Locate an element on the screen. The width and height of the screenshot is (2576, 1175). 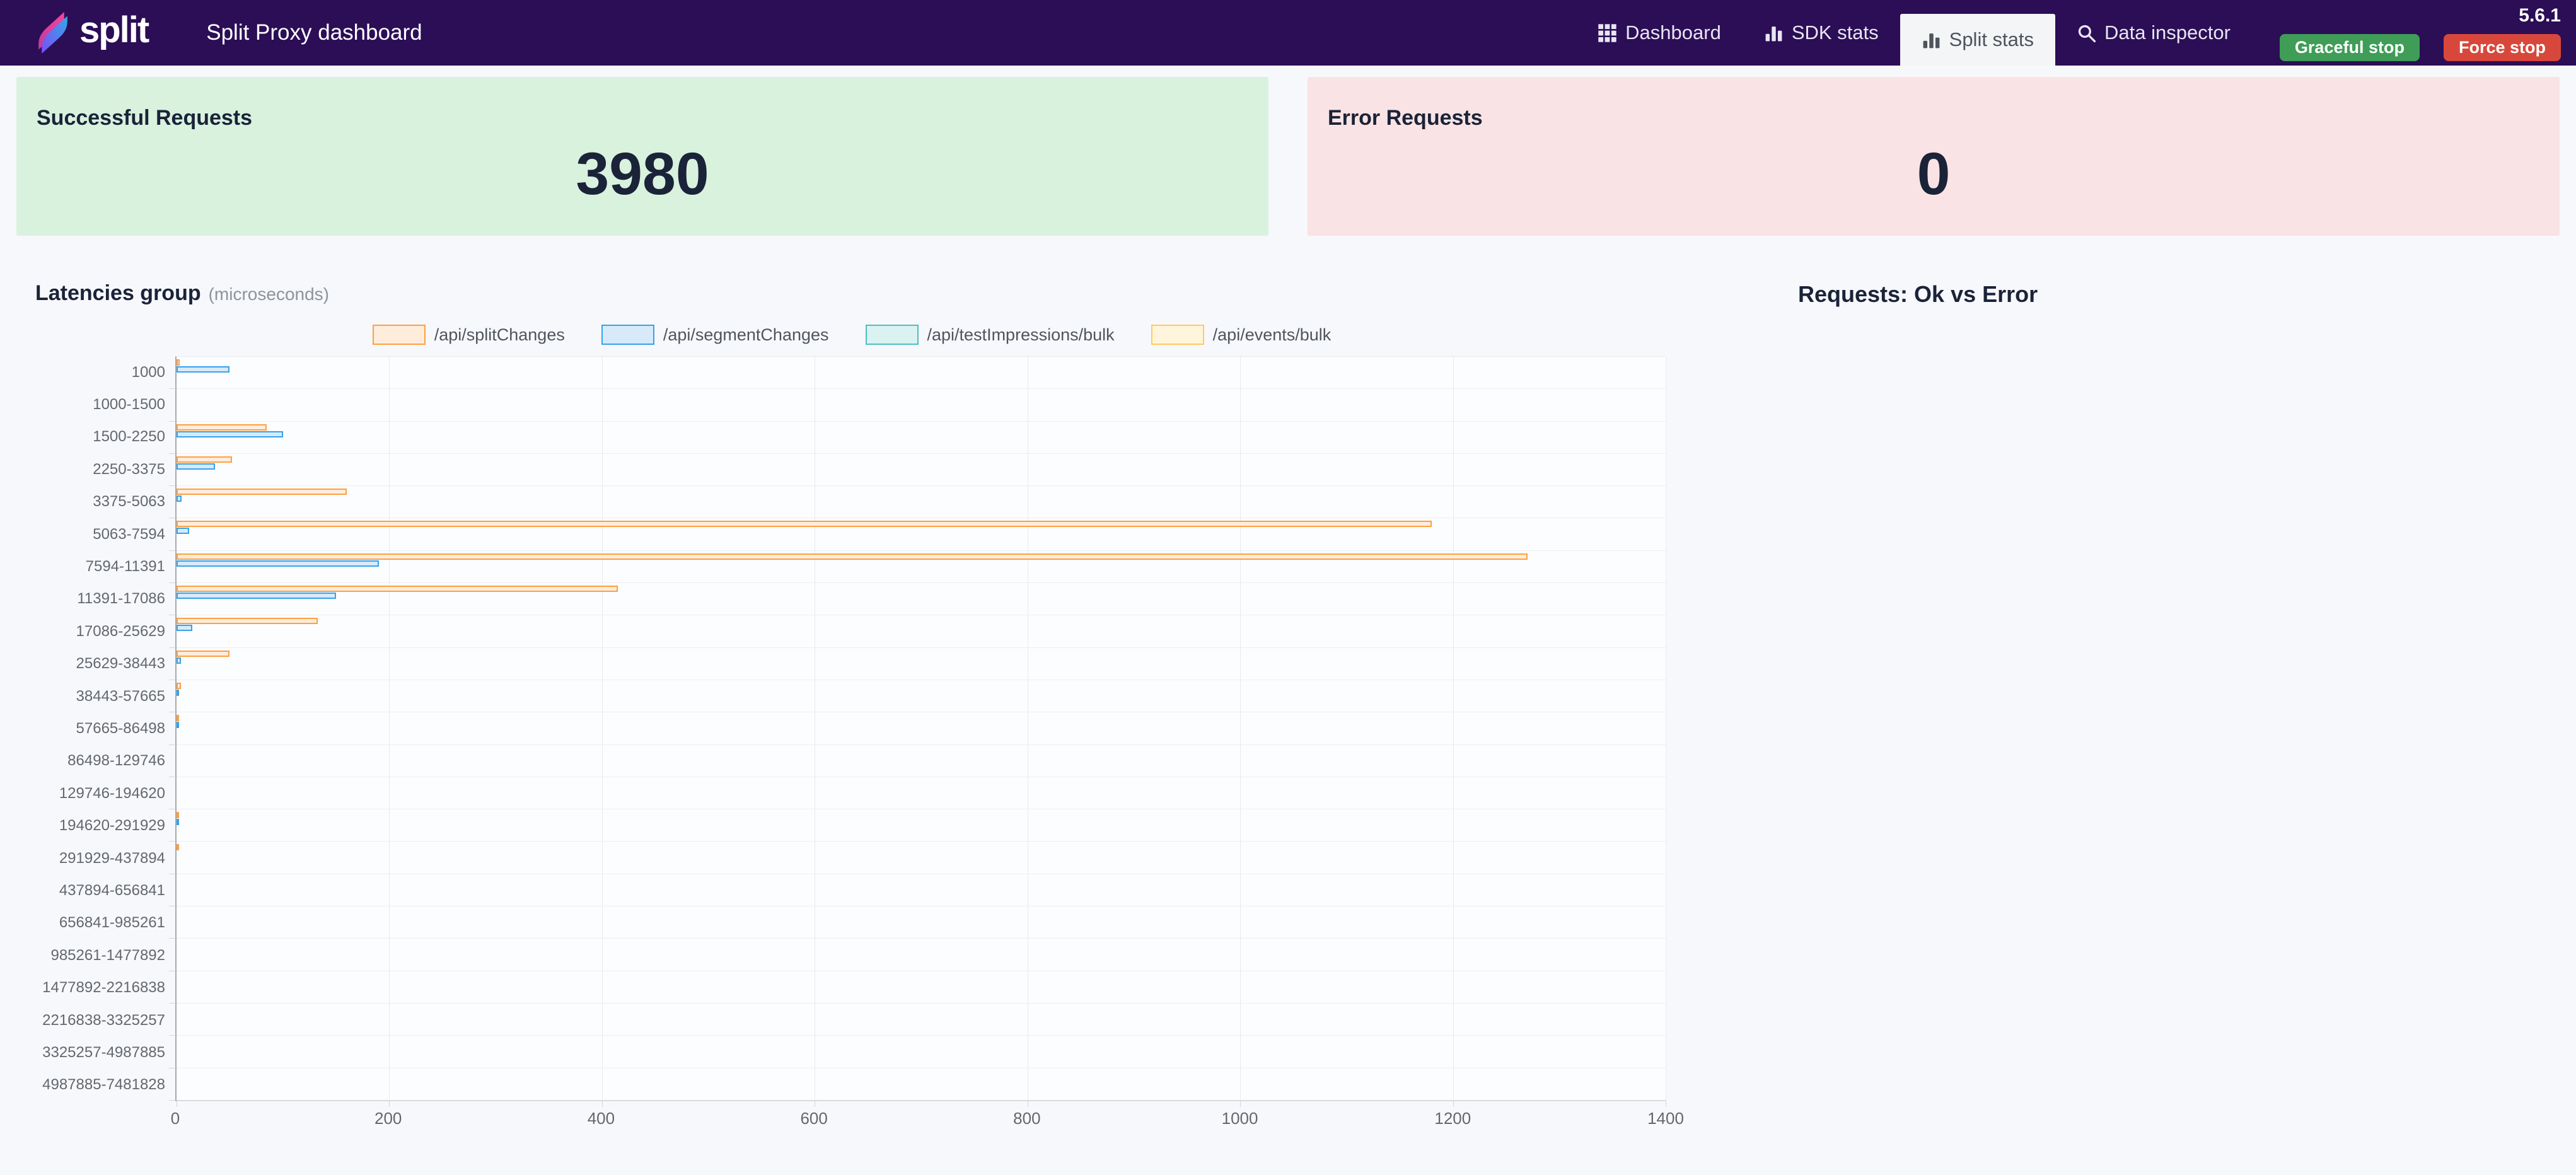
y-tick-label: 17086-25629 is located at coordinates (121, 631).